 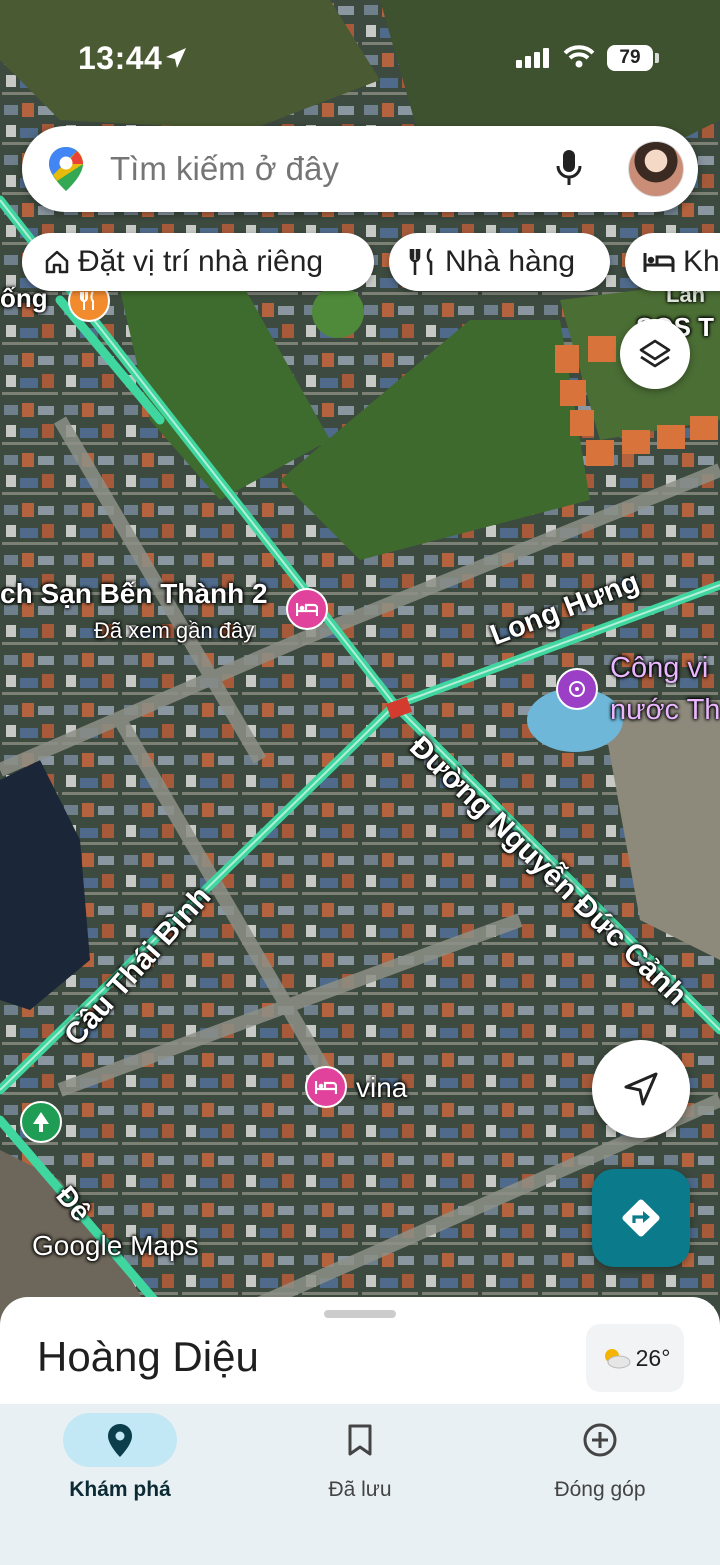 What do you see at coordinates (579, 56) in the screenshot?
I see `wifi-icon` at bounding box center [579, 56].